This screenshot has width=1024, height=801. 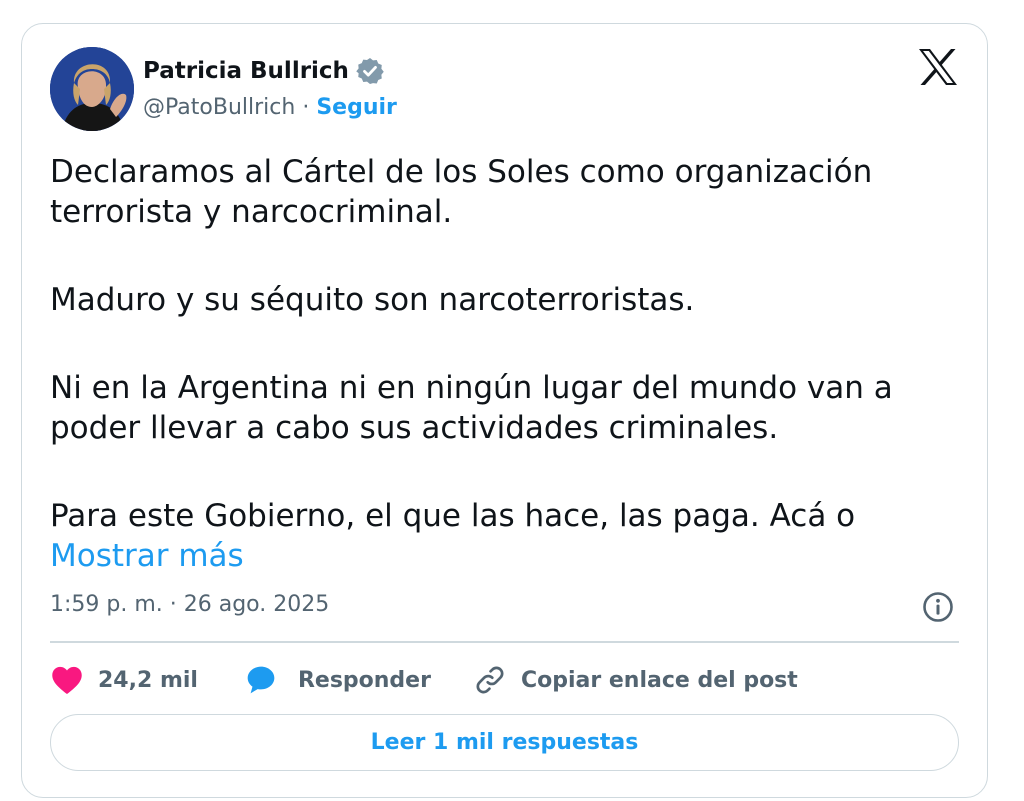 I want to click on avatar-photo, so click(x=92, y=89).